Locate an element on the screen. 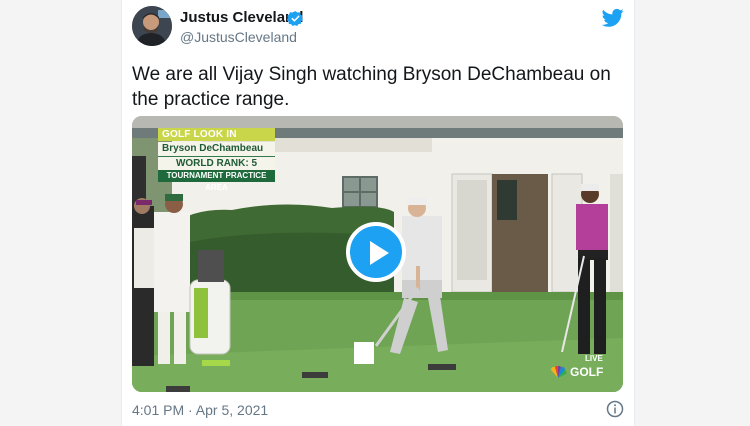 The width and height of the screenshot is (750, 426). network-logo: GOLF is located at coordinates (576, 372).